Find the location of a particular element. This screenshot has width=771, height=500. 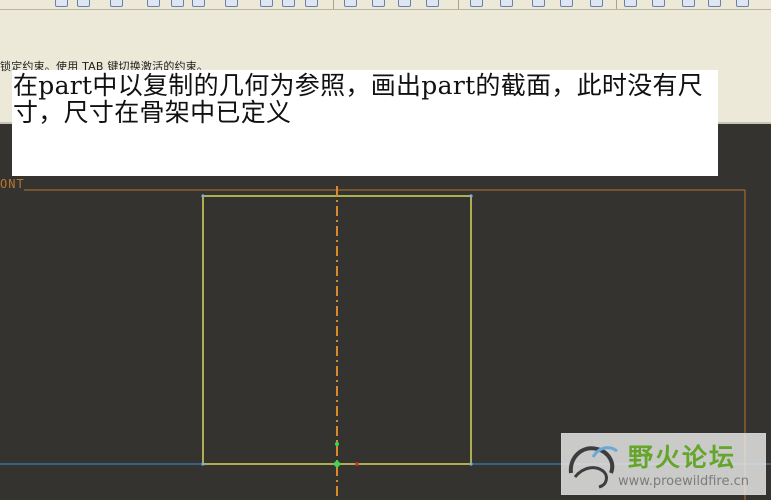

watermark: 野火论坛 www.proewildfire.cn is located at coordinates (663, 464).